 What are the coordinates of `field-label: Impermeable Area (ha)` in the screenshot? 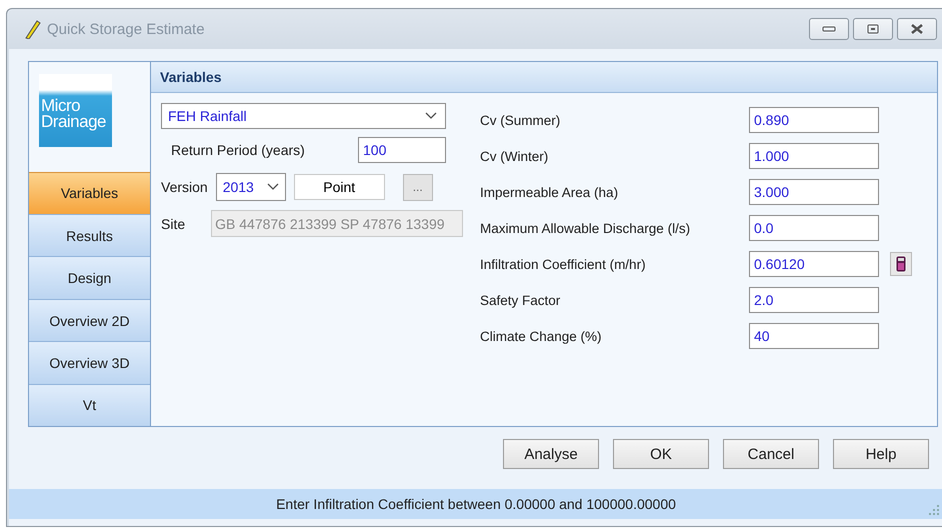 It's located at (550, 192).